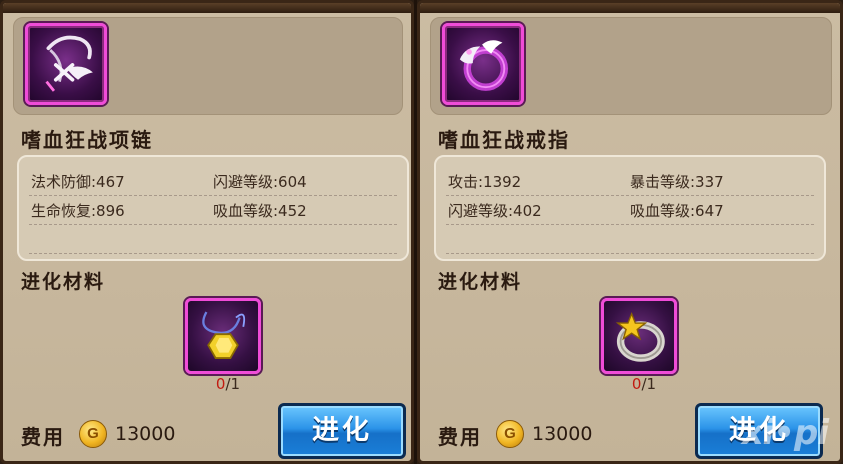  What do you see at coordinates (639, 336) in the screenshot?
I see `ring-material-icon` at bounding box center [639, 336].